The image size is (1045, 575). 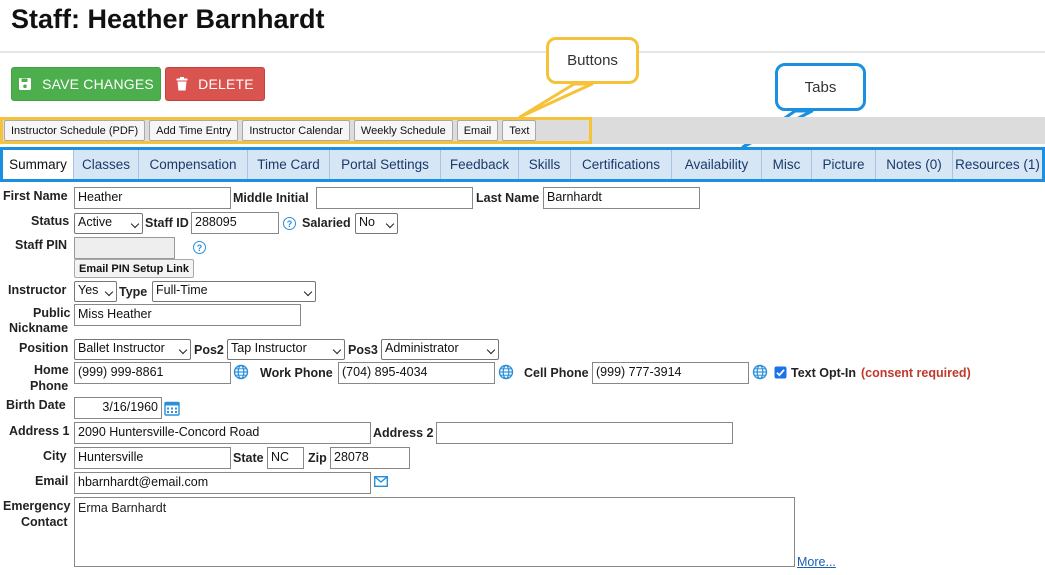 I want to click on status-label: Status, so click(x=50, y=221).